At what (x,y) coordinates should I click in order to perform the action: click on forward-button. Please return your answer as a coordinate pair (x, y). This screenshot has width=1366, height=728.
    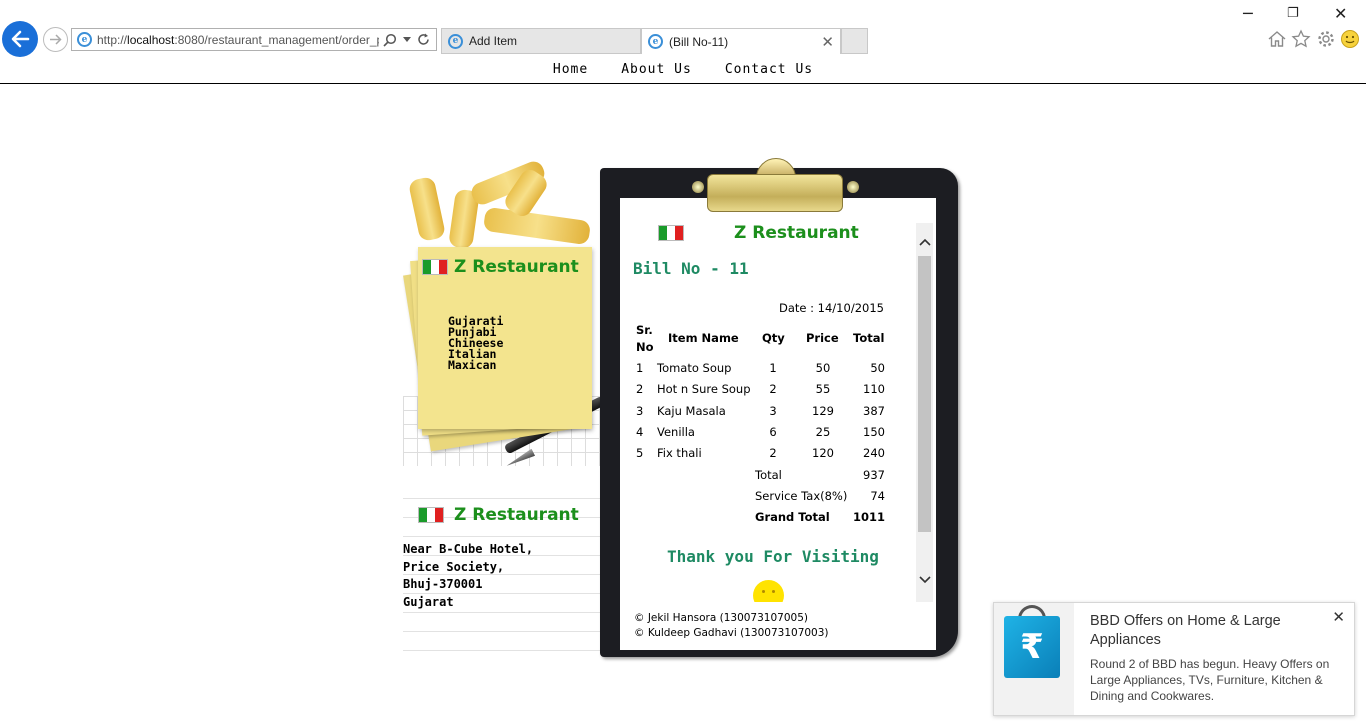
    Looking at the image, I should click on (55, 39).